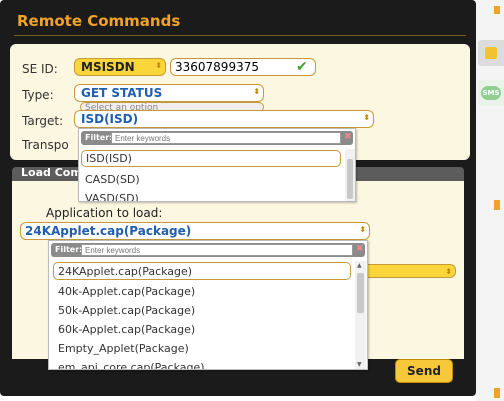 The image size is (504, 401). What do you see at coordinates (491, 53) in the screenshot?
I see `sim-card-icon` at bounding box center [491, 53].